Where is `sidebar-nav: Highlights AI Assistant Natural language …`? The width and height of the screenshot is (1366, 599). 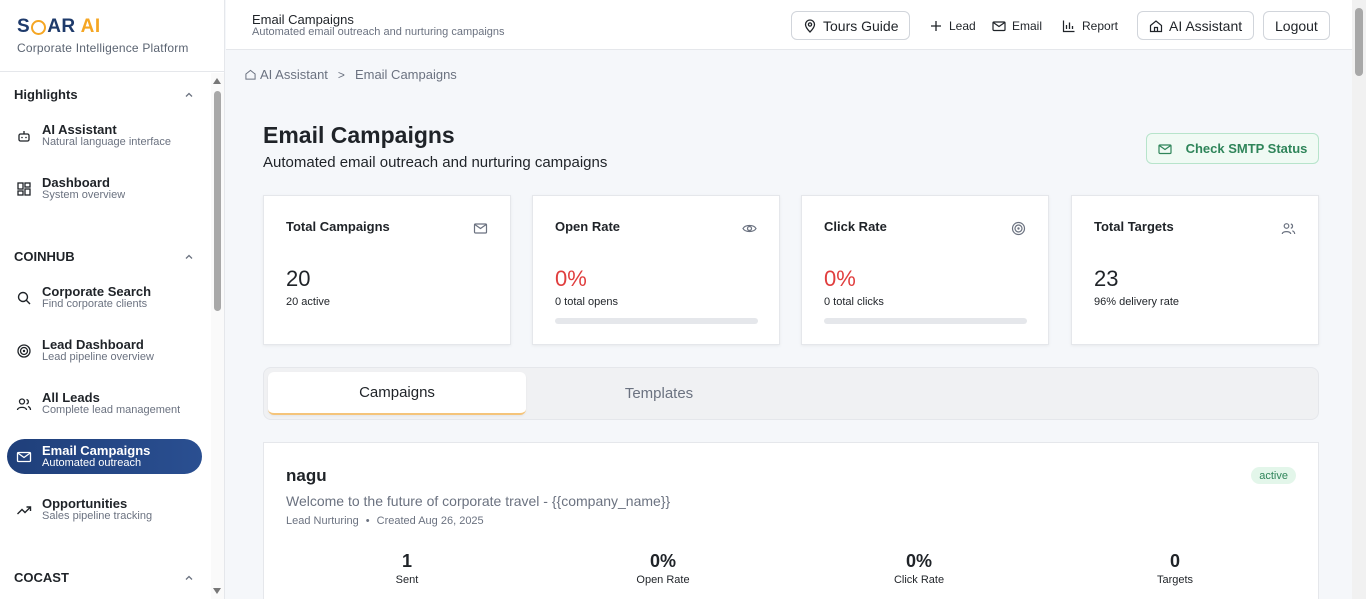 sidebar-nav: Highlights AI Assistant Natural language … is located at coordinates (105, 336).